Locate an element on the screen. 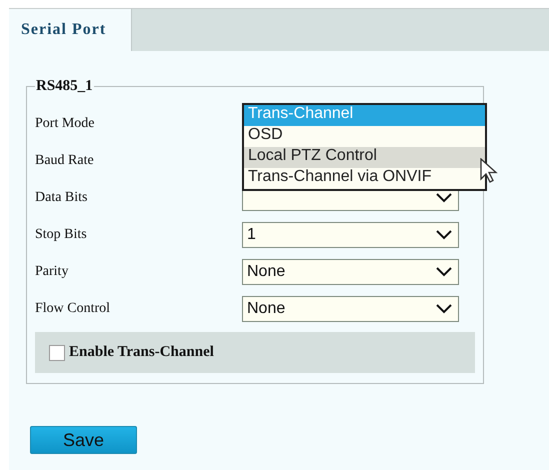  dropdown-option: OSD is located at coordinates (364, 136).